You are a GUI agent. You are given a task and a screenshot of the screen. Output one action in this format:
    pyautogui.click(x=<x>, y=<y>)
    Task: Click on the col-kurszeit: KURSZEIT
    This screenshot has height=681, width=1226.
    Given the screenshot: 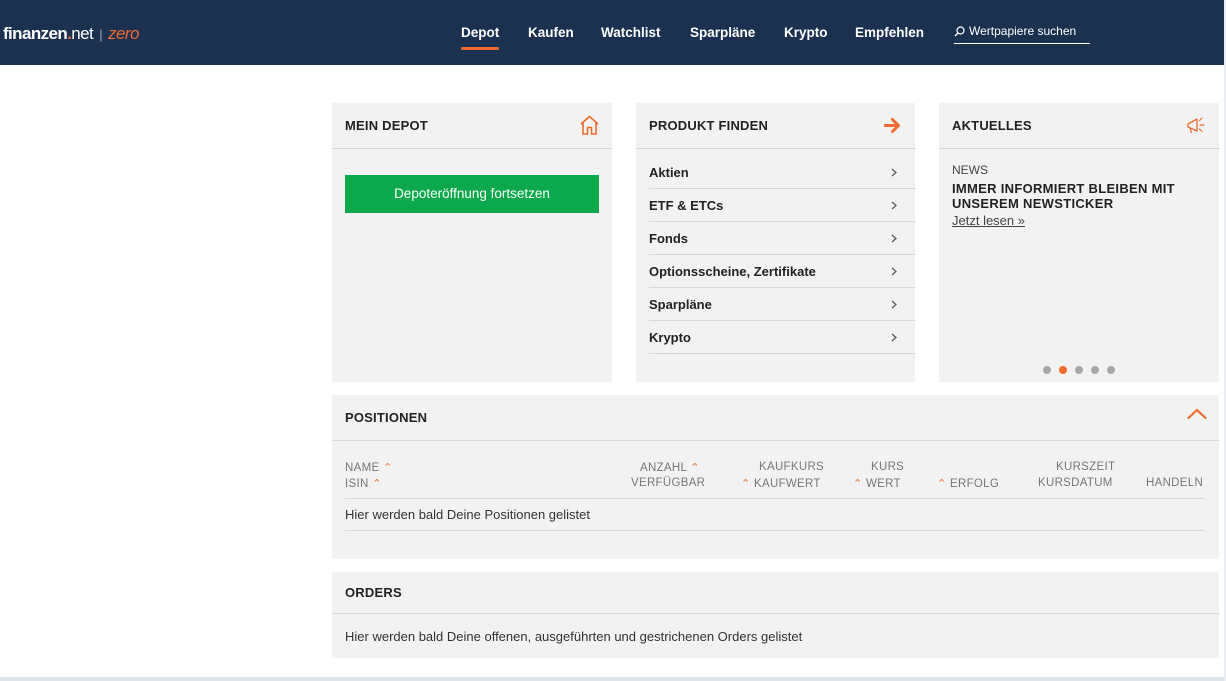 What is the action you would take?
    pyautogui.click(x=1085, y=467)
    